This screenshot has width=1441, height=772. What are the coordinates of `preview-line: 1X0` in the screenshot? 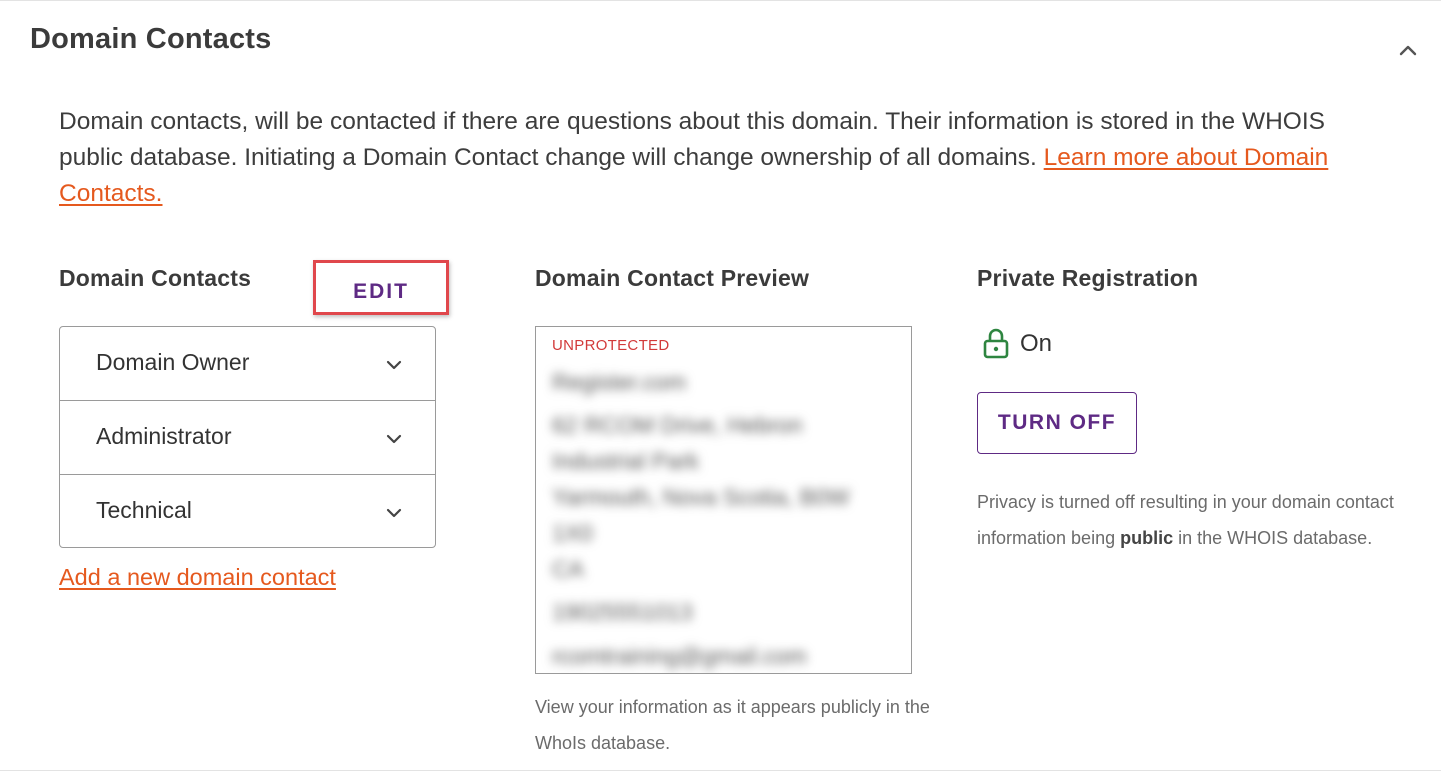 It's located at (572, 533).